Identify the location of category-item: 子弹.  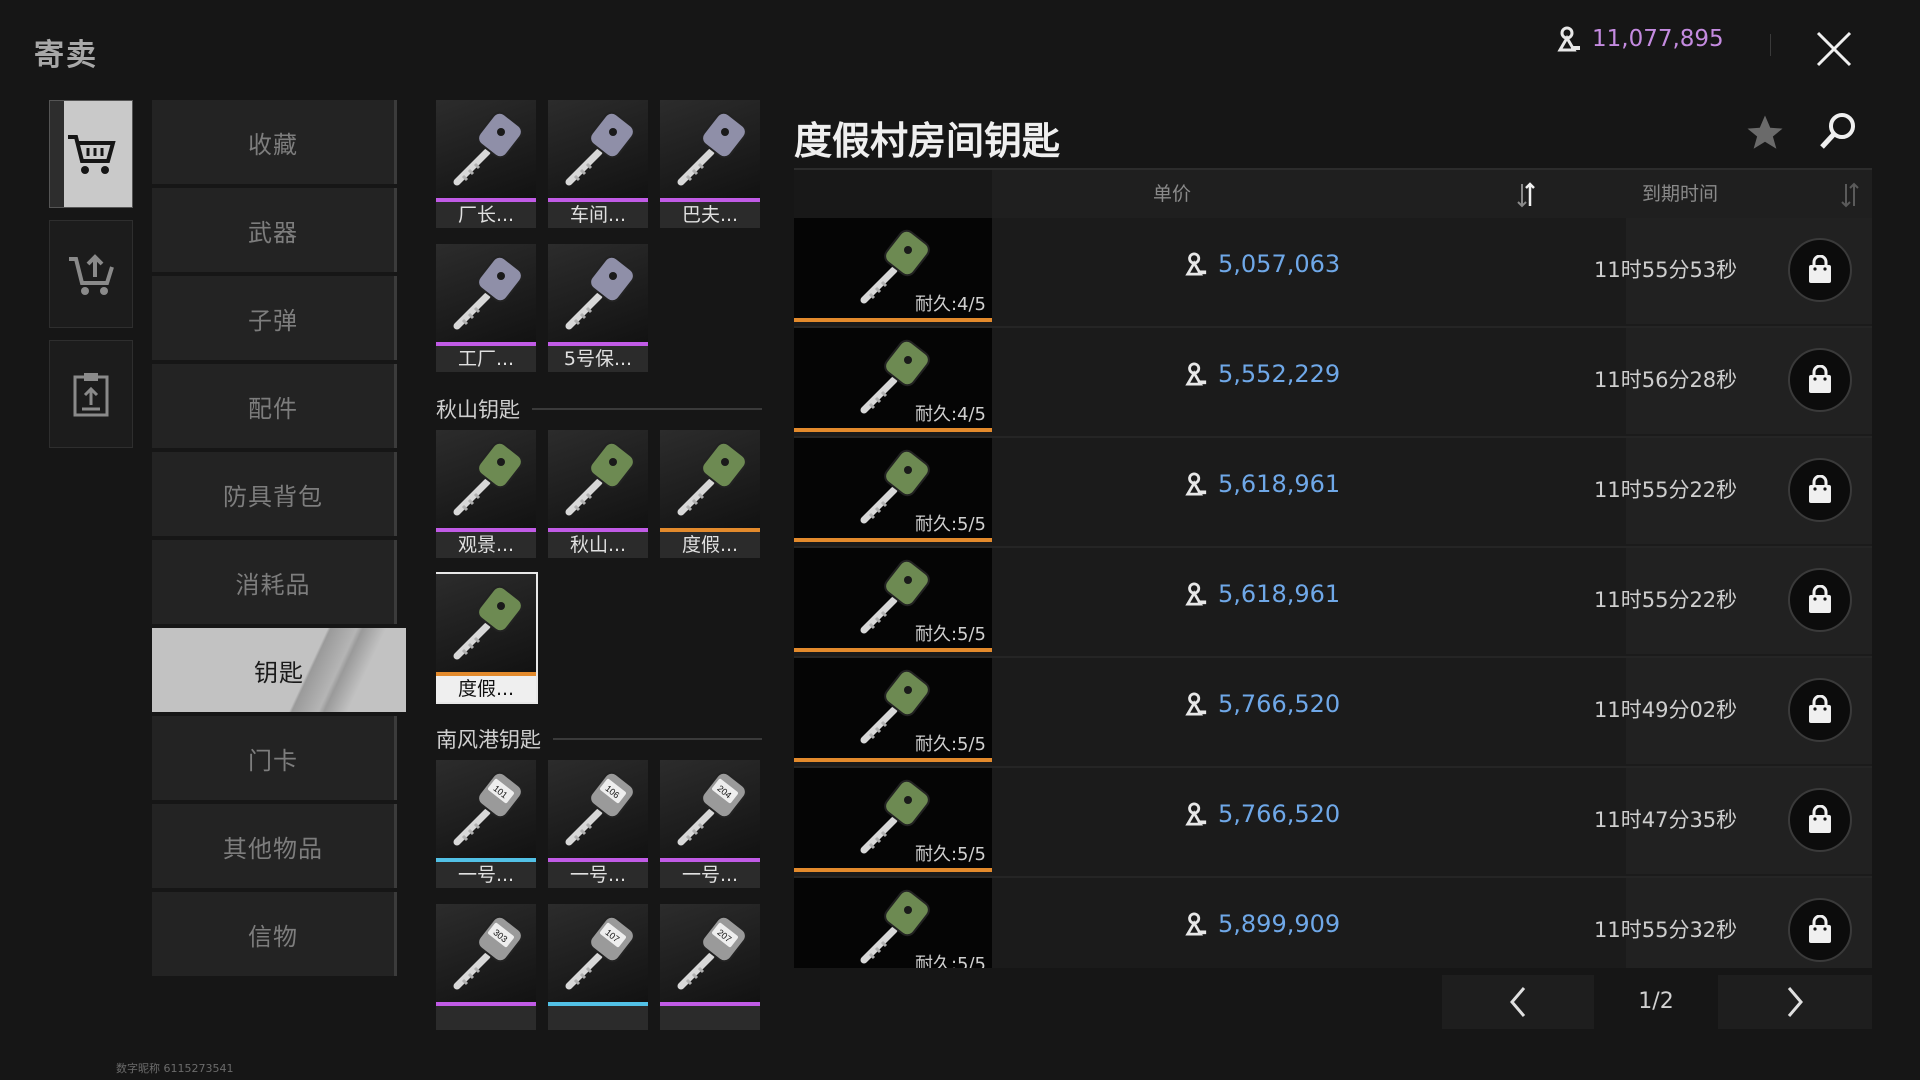
(274, 318).